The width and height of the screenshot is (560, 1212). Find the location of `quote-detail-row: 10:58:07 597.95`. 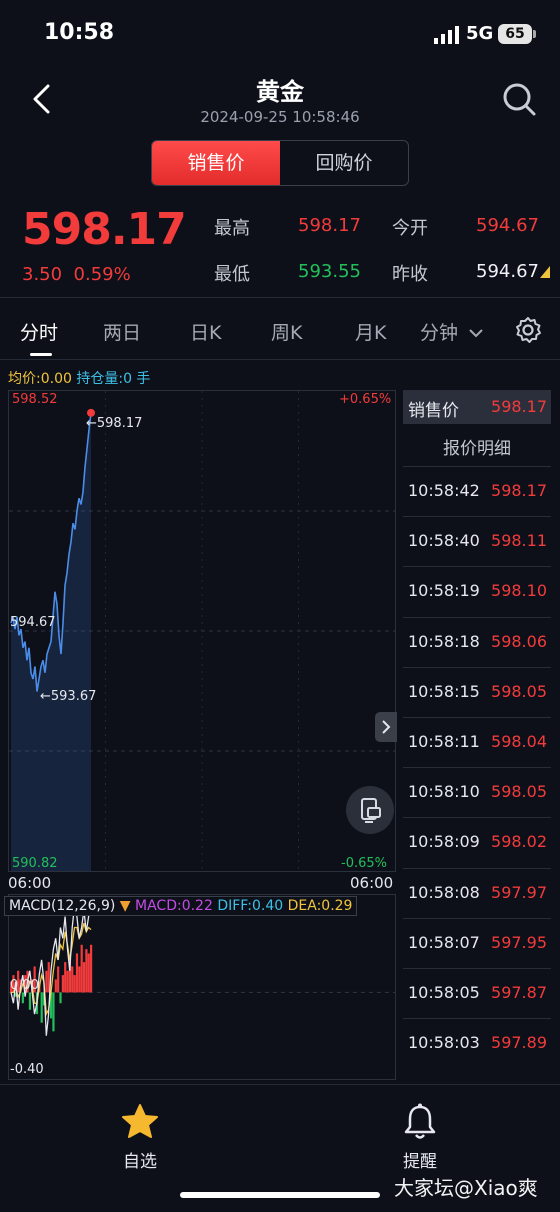

quote-detail-row: 10:58:07 597.95 is located at coordinates (477, 942).